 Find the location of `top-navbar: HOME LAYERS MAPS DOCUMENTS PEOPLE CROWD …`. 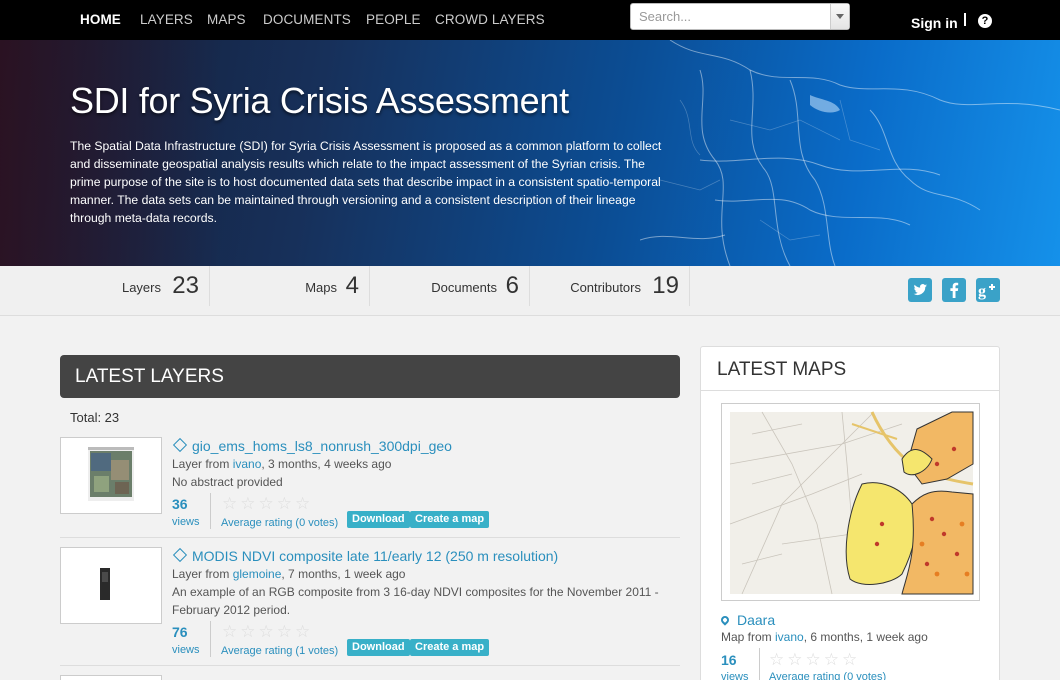

top-navbar: HOME LAYERS MAPS DOCUMENTS PEOPLE CROWD … is located at coordinates (530, 20).